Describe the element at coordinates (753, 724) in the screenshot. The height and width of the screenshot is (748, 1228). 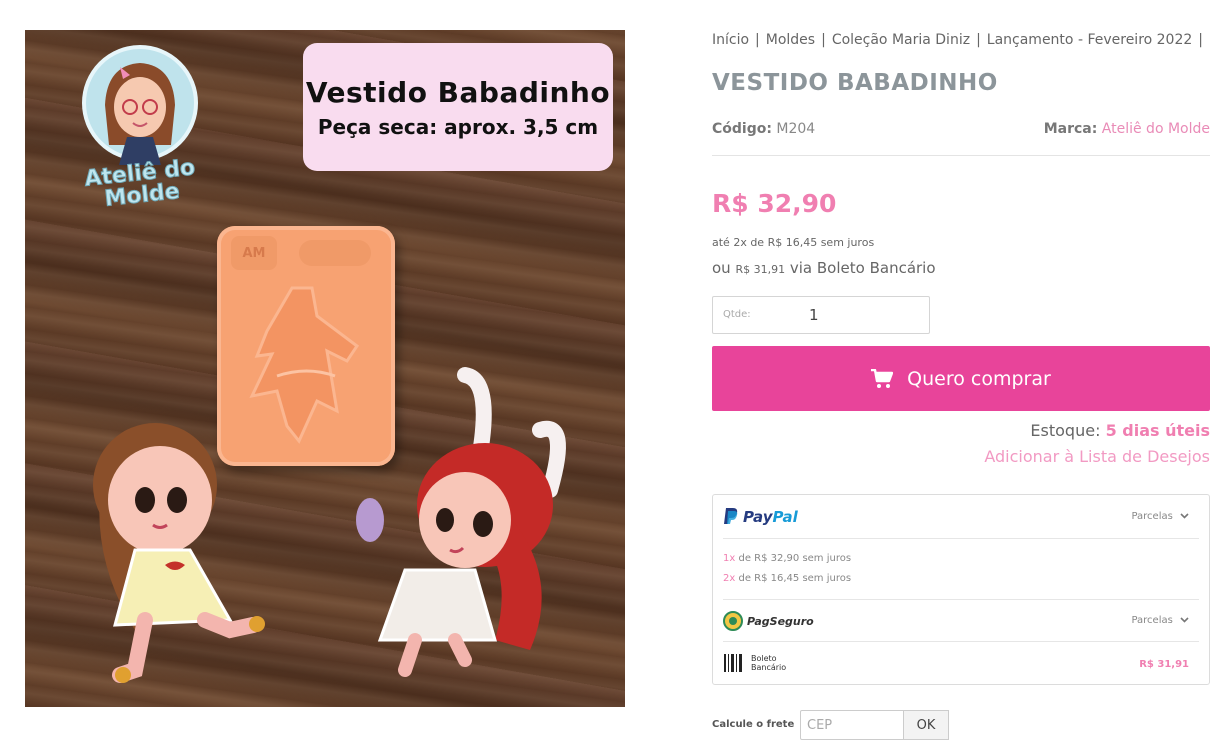
I see `shipping-label: Calcule o frete` at that location.